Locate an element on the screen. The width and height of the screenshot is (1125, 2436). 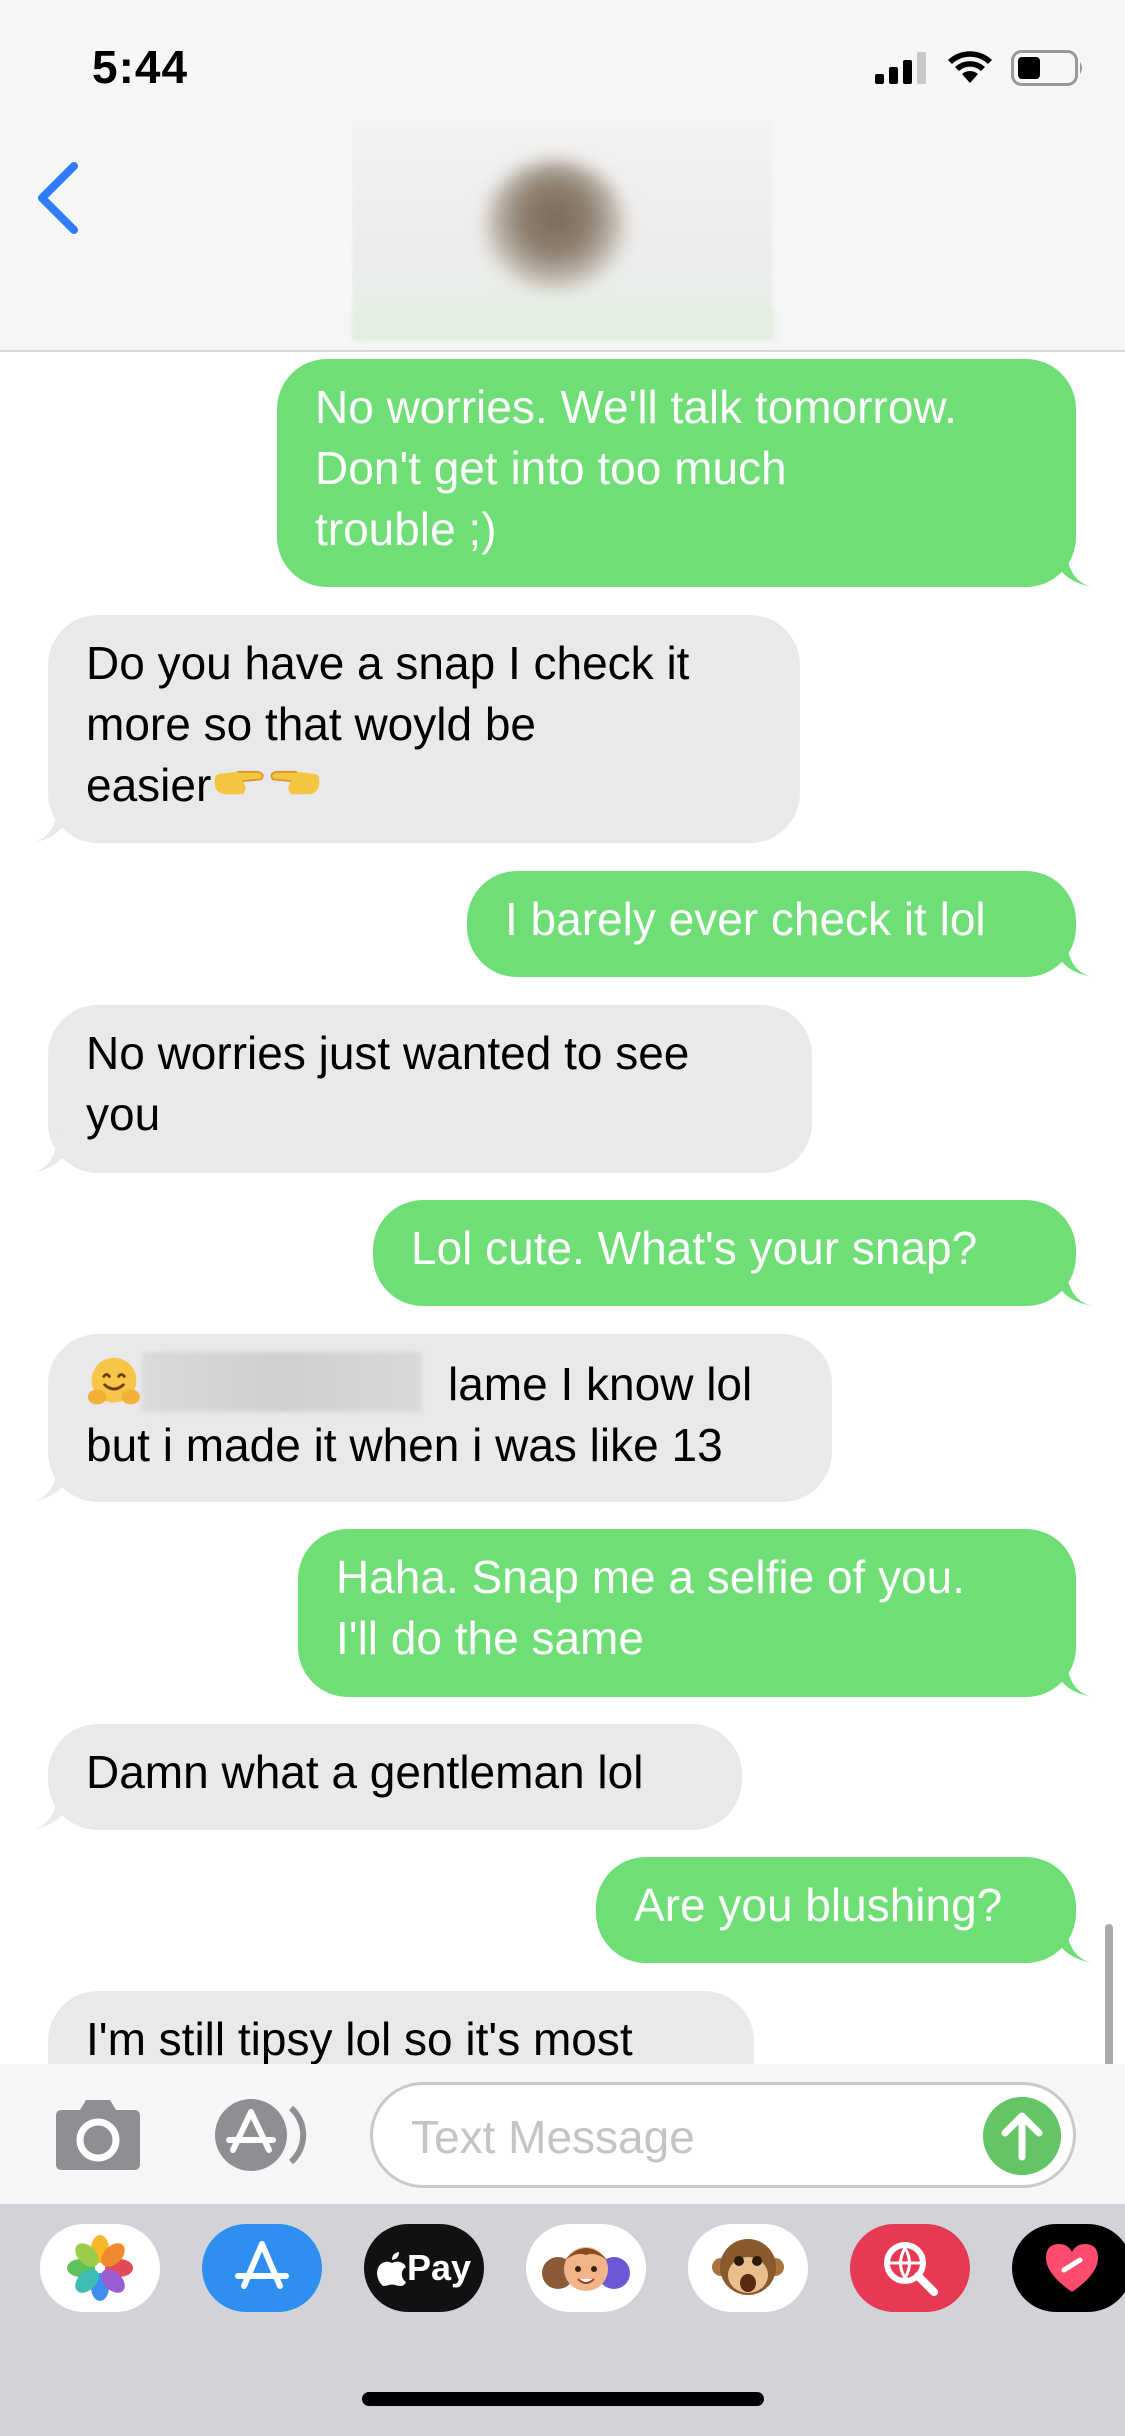
memoji-faces-icon is located at coordinates (586, 2269).